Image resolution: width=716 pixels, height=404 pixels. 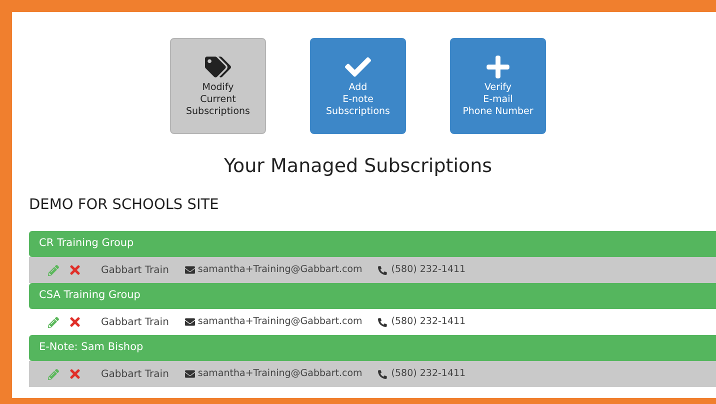 I want to click on tags-icon, so click(x=218, y=67).